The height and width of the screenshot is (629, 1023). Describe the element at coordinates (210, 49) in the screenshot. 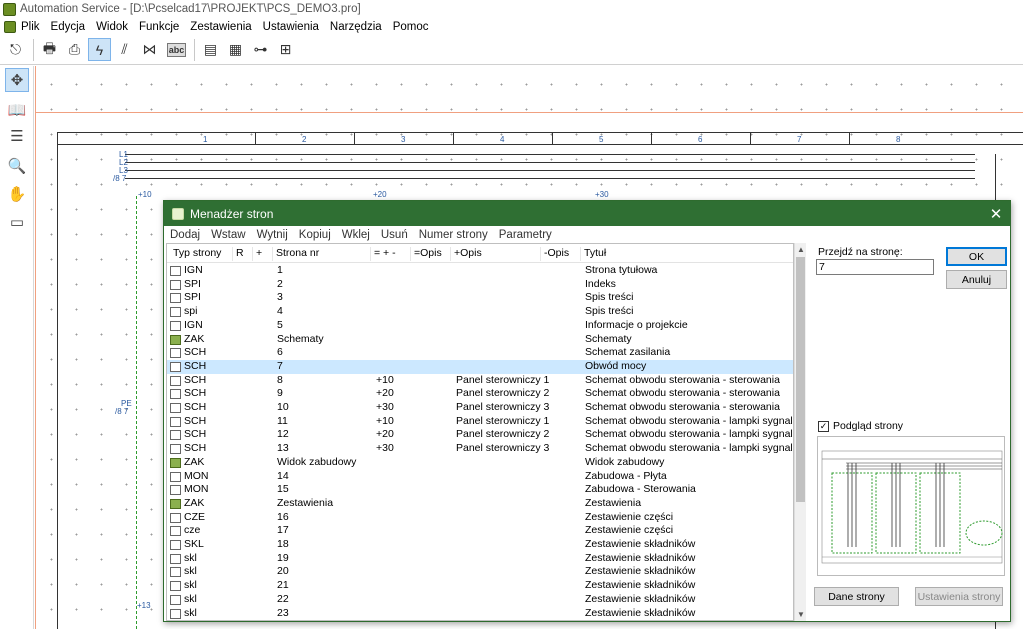

I see `page-icon: ▤` at that location.